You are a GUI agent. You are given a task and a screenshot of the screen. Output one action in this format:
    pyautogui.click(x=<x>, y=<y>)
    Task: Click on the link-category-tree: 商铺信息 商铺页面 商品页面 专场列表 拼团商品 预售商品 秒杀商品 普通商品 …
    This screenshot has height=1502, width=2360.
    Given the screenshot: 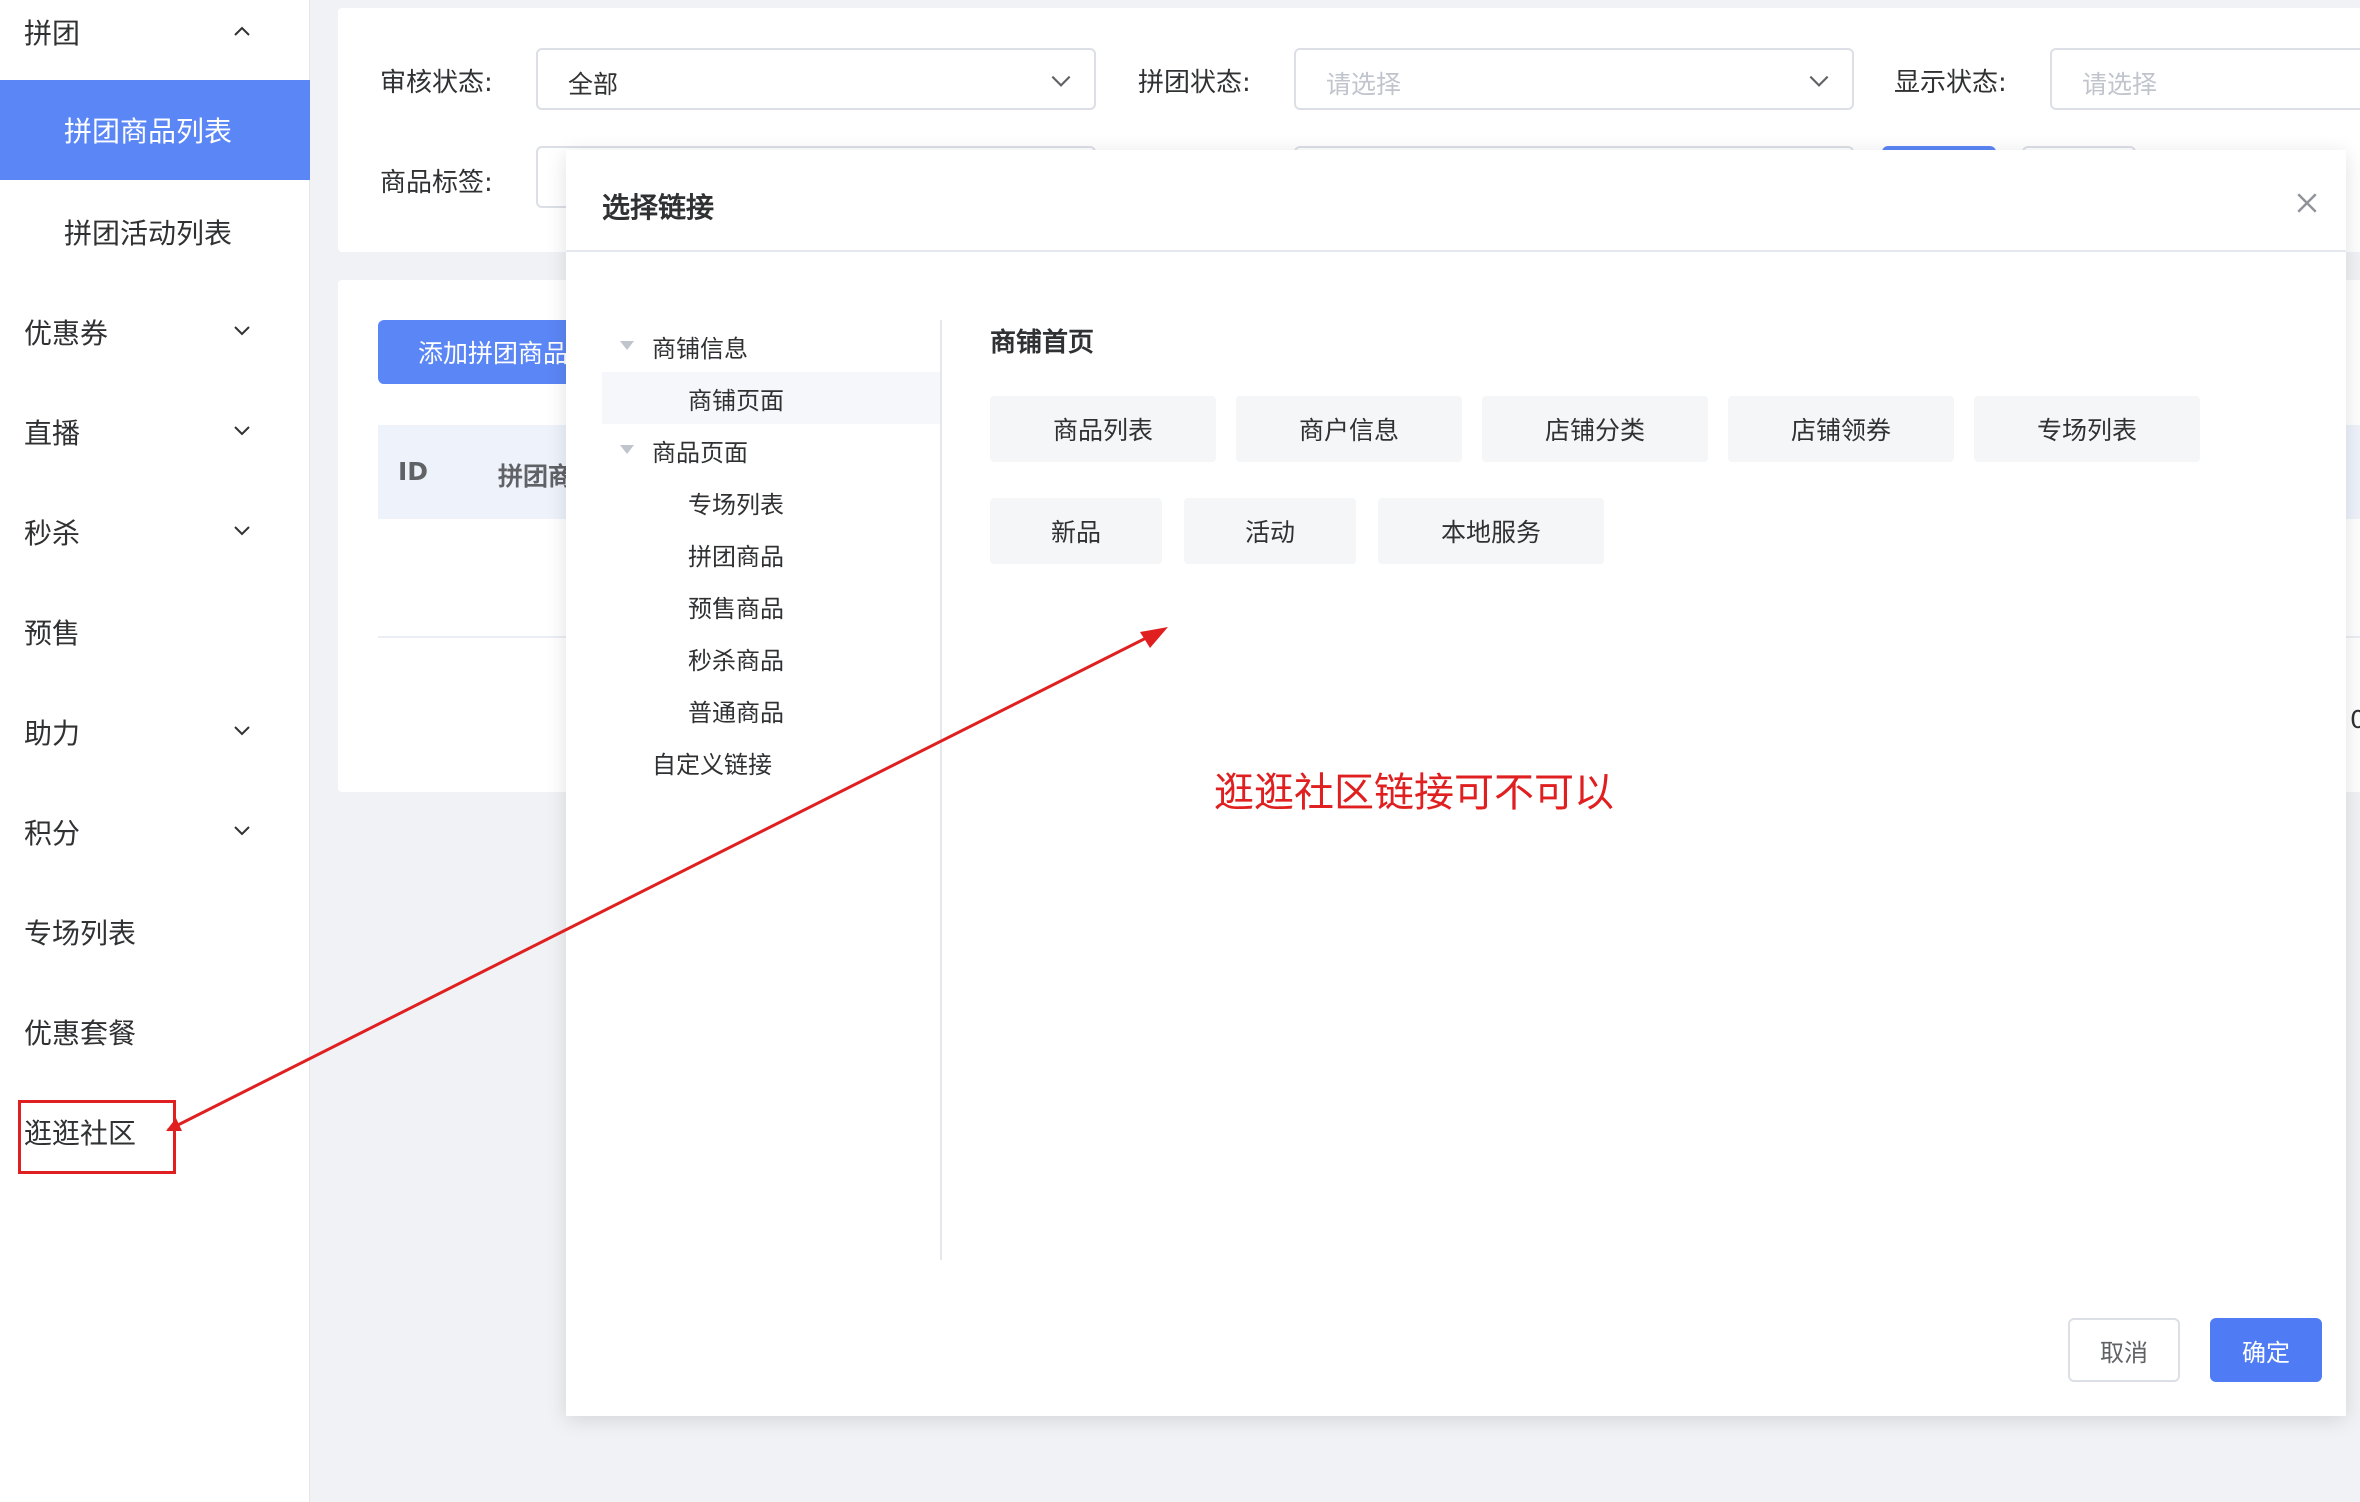 What is the action you would take?
    pyautogui.click(x=772, y=790)
    